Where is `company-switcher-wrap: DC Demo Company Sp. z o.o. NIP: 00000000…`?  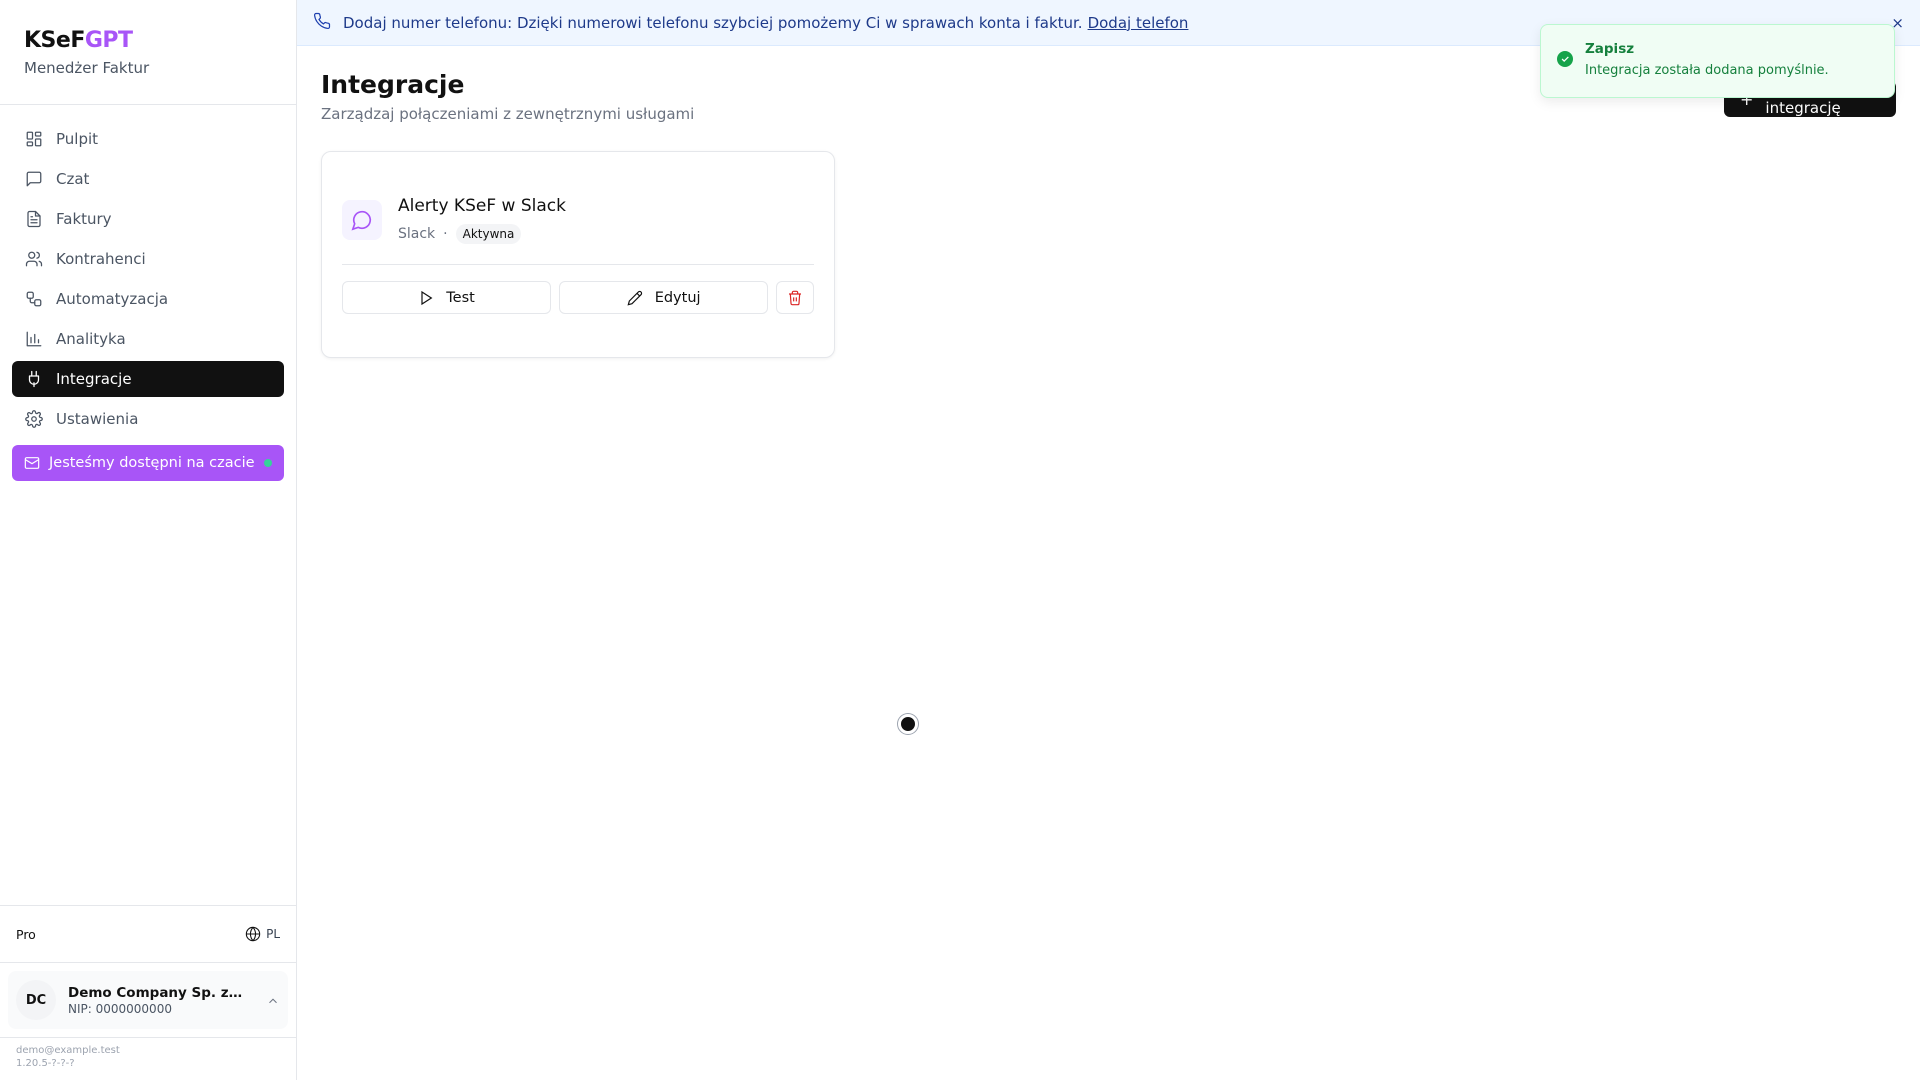 company-switcher-wrap: DC Demo Company Sp. z o.o. NIP: 00000000… is located at coordinates (148, 999).